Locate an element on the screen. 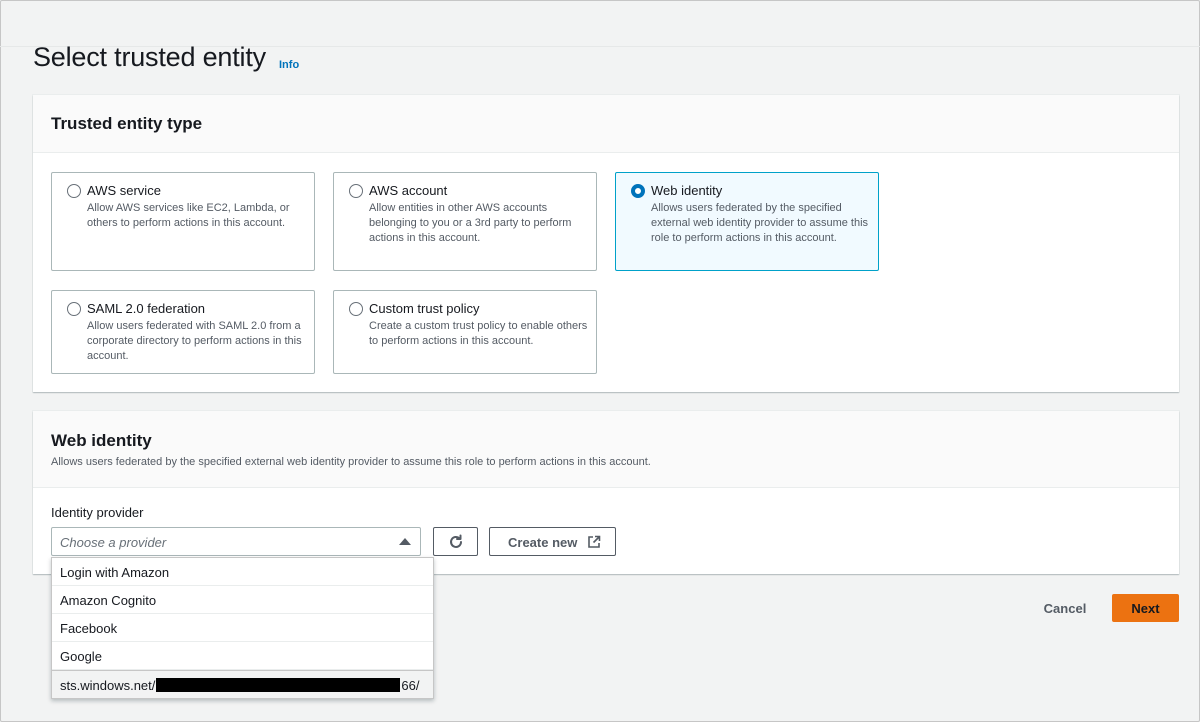 This screenshot has height=722, width=1200. create-new-button: Create new is located at coordinates (552, 541).